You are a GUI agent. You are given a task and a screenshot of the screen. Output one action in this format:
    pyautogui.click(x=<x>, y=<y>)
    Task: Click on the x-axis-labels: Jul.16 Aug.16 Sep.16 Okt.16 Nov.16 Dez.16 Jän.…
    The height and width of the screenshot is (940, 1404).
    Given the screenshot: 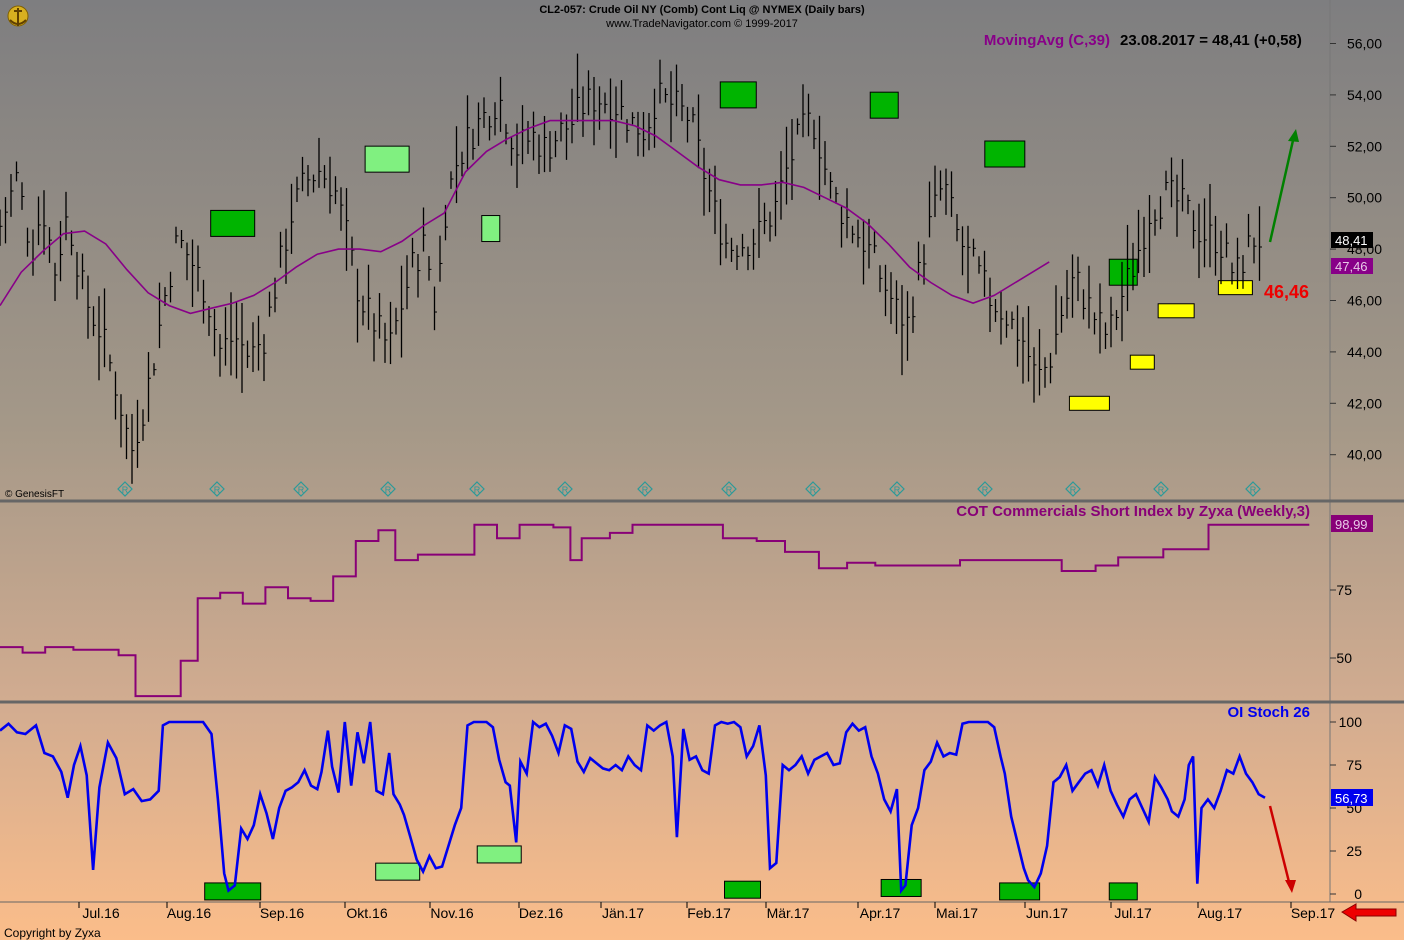 What is the action you would take?
    pyautogui.click(x=707, y=911)
    